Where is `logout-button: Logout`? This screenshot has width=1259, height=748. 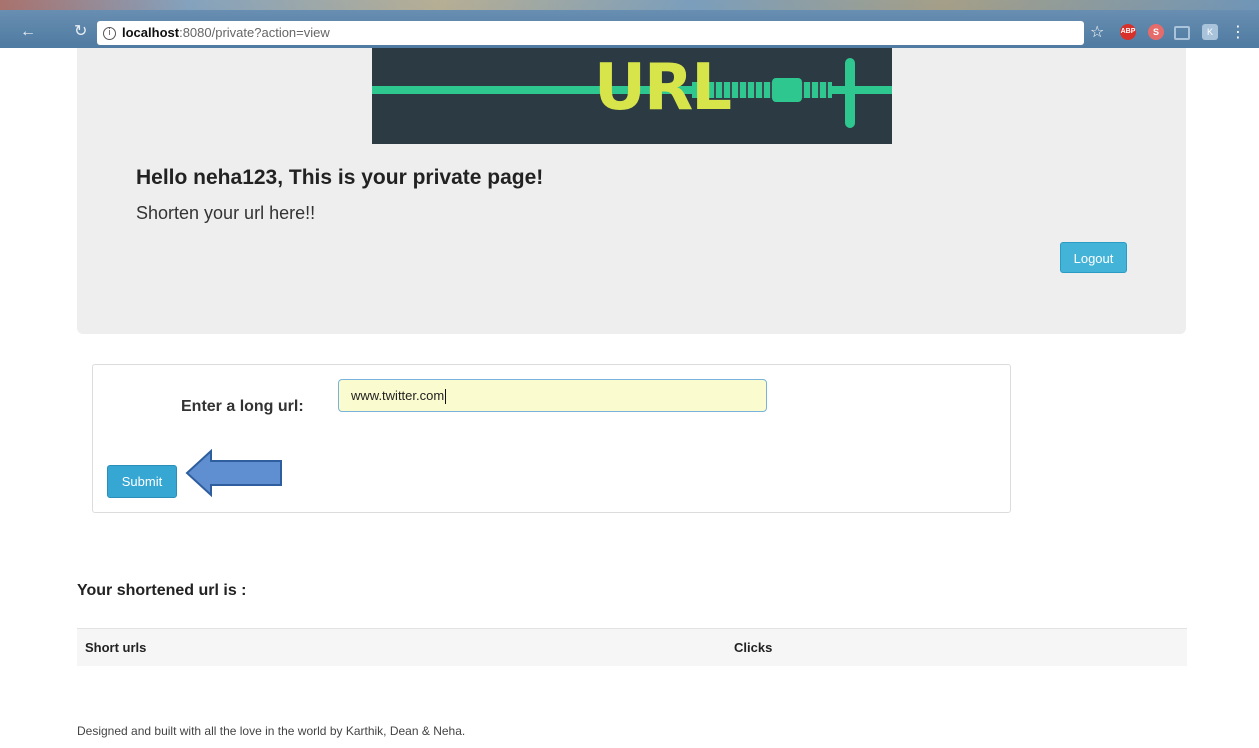 logout-button: Logout is located at coordinates (1093, 257).